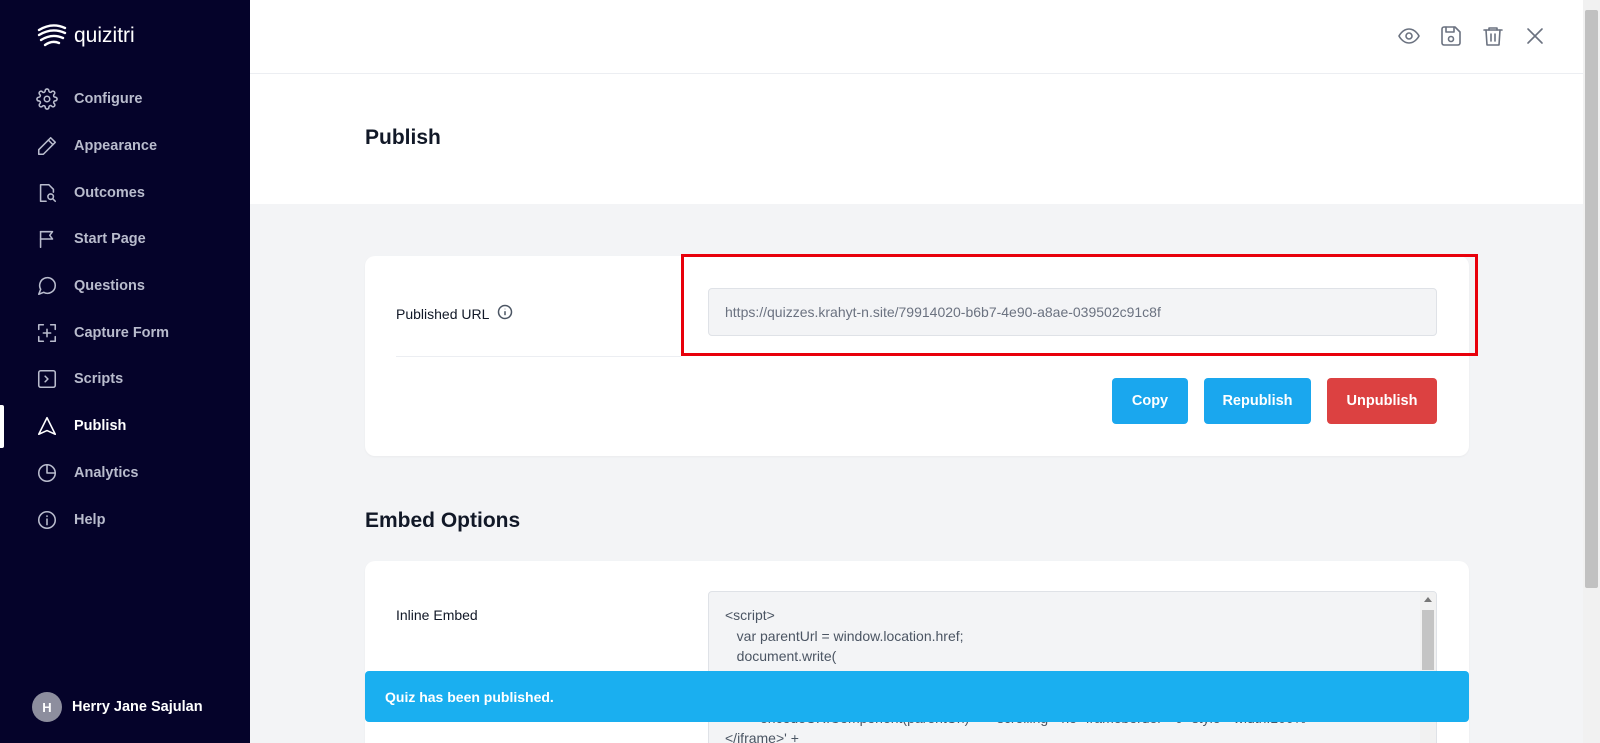 The width and height of the screenshot is (1600, 743). Describe the element at coordinates (1428, 599) in the screenshot. I see `scroll-up-arrow-icon` at that location.